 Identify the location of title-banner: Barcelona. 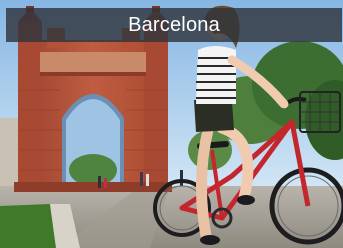
(174, 25).